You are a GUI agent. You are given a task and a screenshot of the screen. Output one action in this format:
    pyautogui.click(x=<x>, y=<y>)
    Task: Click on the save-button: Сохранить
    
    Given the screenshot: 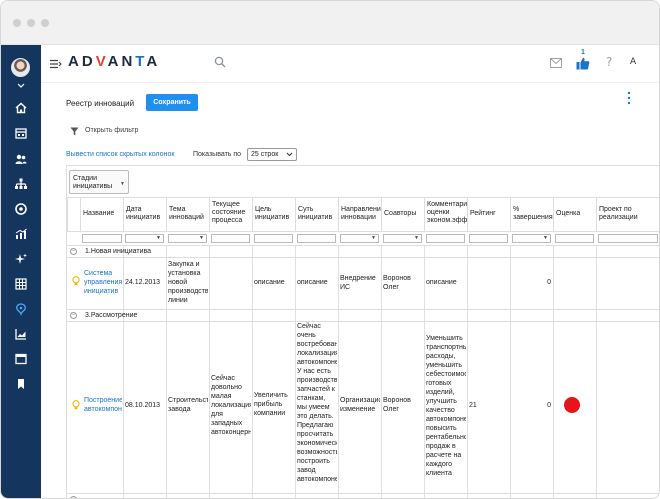 What is the action you would take?
    pyautogui.click(x=172, y=102)
    